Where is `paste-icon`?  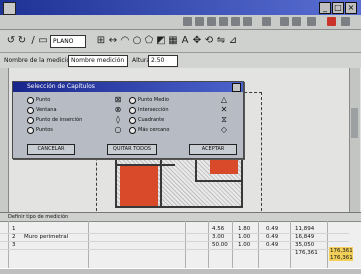 paste-icon is located at coordinates (223, 21).